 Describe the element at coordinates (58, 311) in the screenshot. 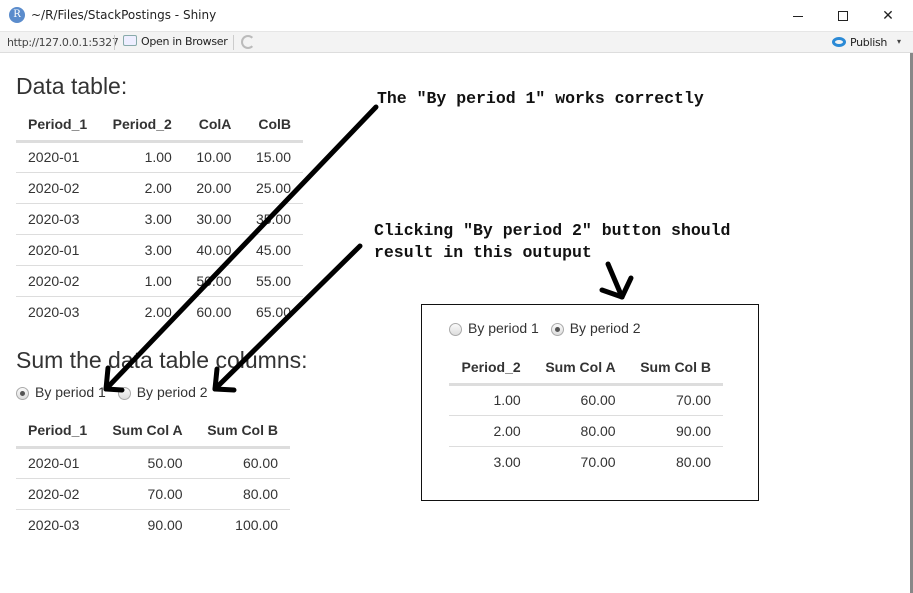

I see `table-cell: 2020-03` at that location.